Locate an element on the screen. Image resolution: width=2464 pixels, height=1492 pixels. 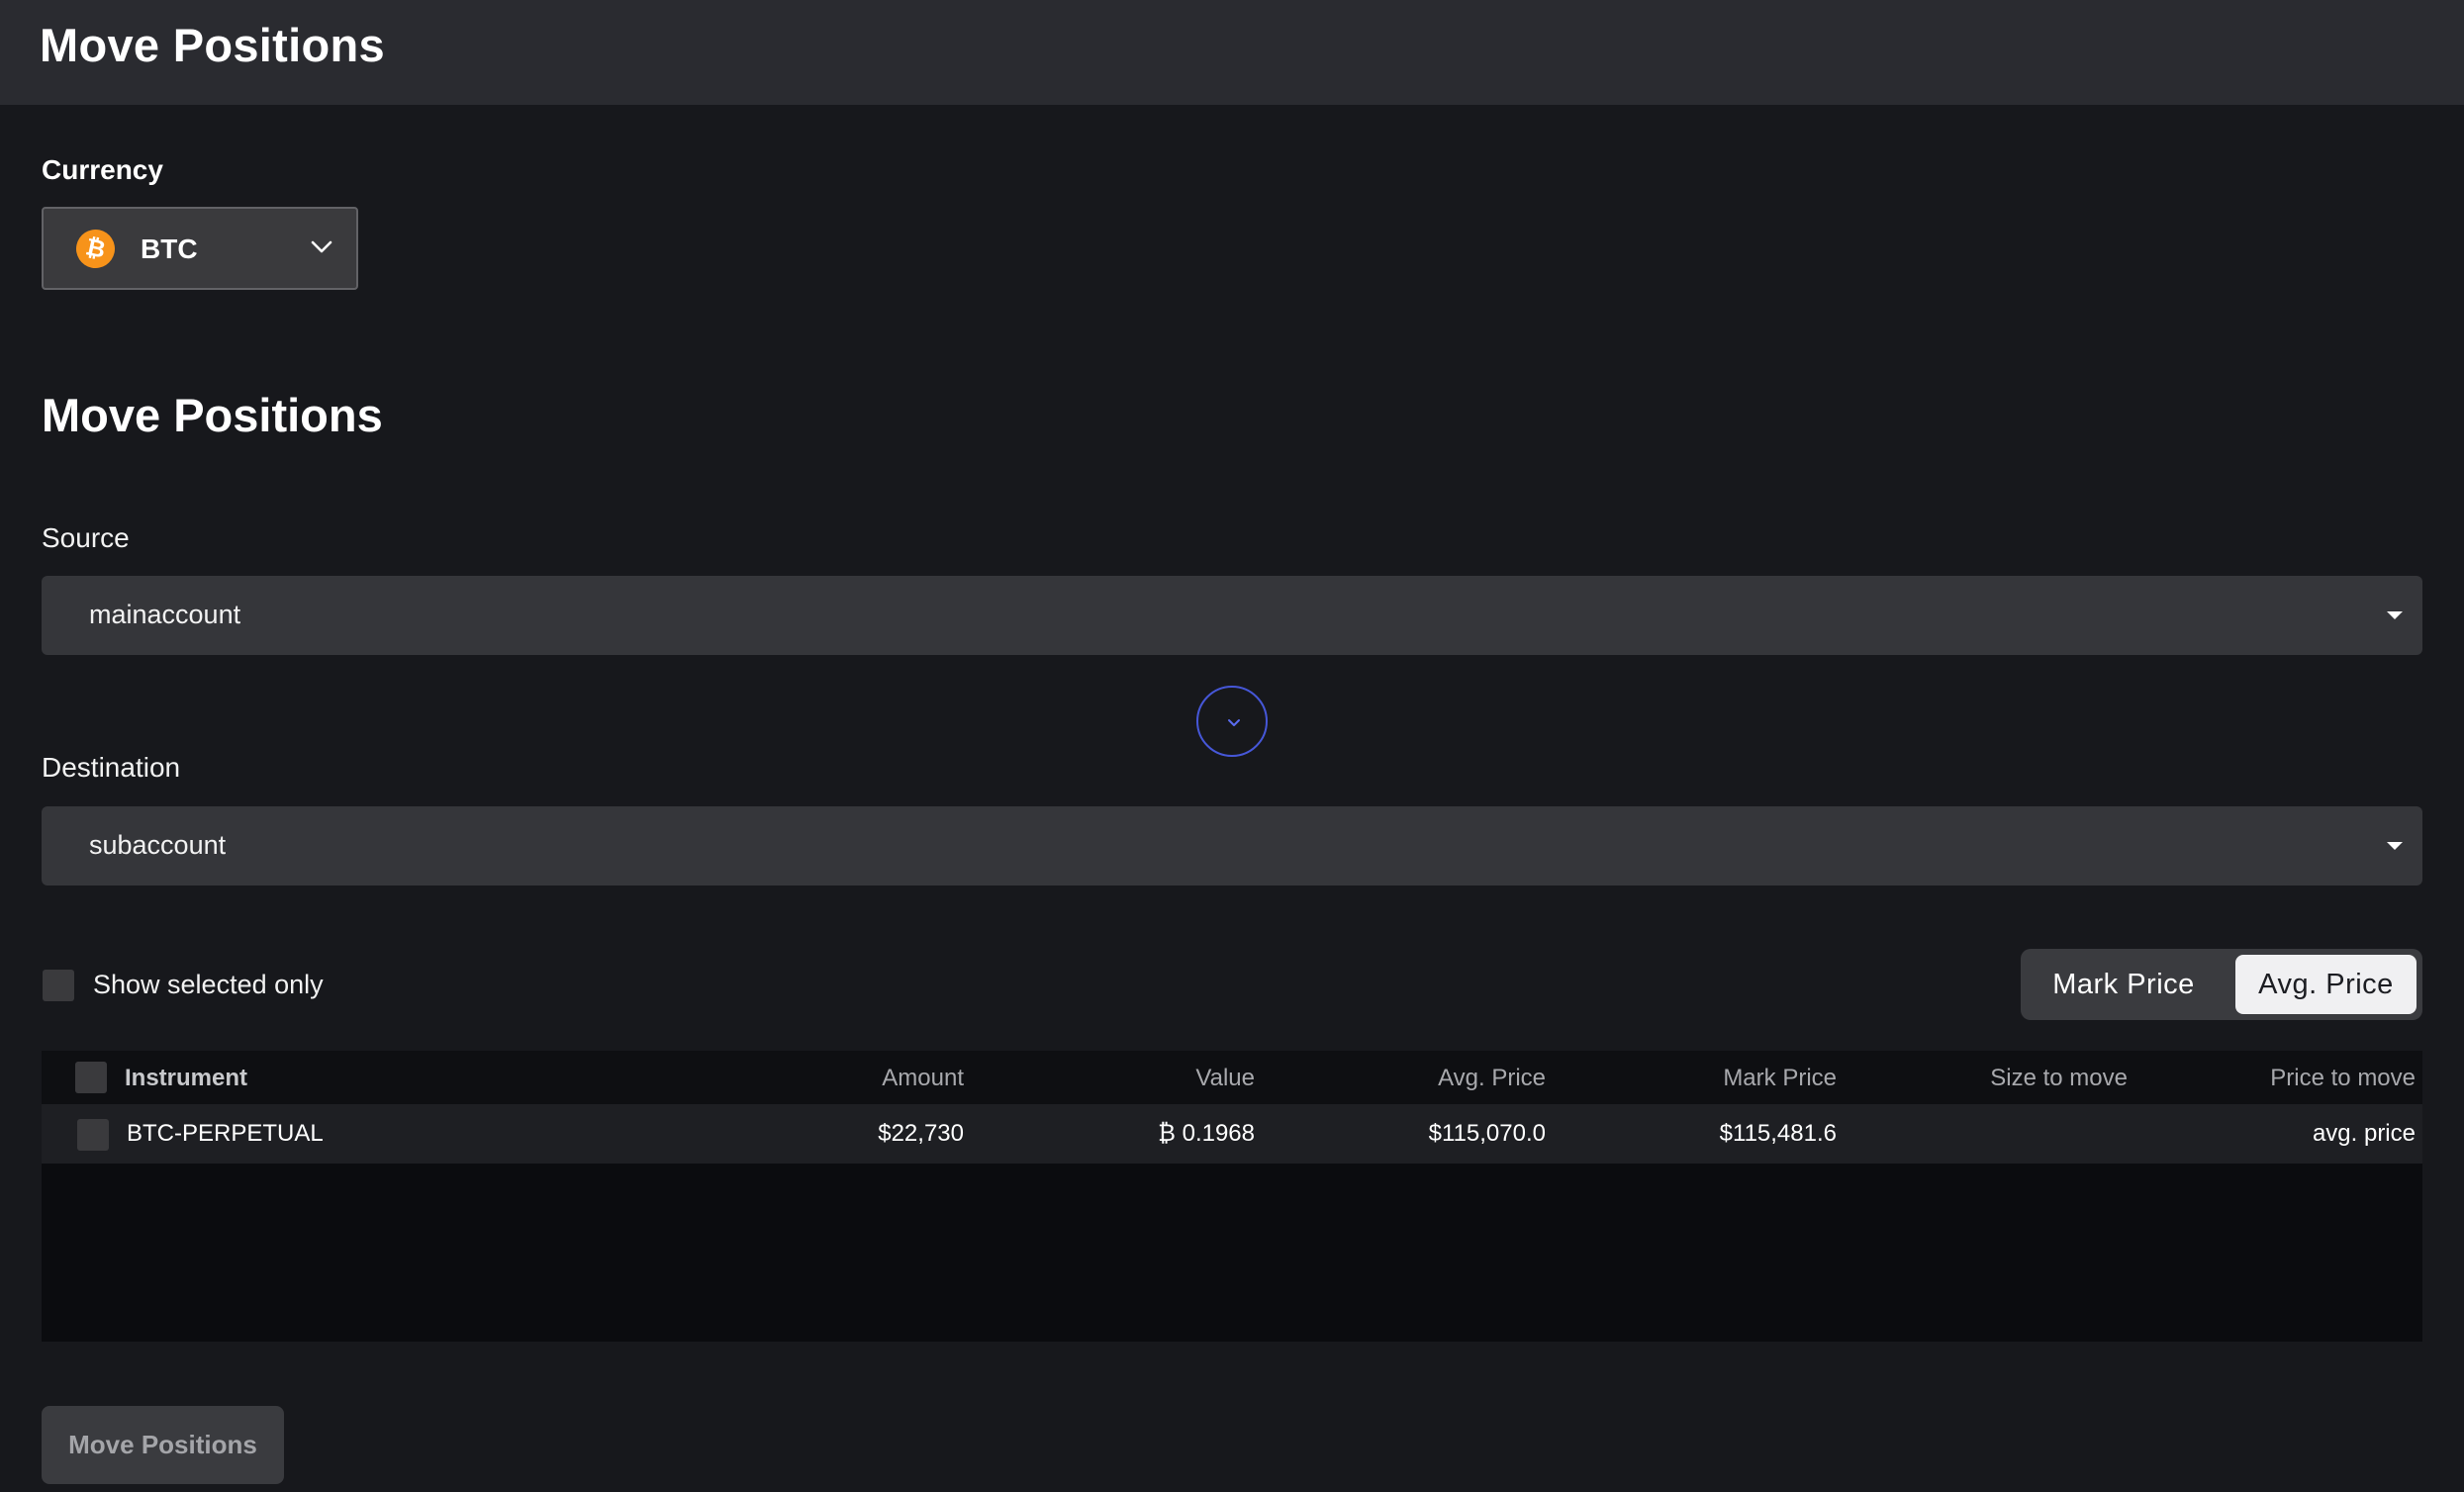
destination-value: subaccount is located at coordinates (158, 845).